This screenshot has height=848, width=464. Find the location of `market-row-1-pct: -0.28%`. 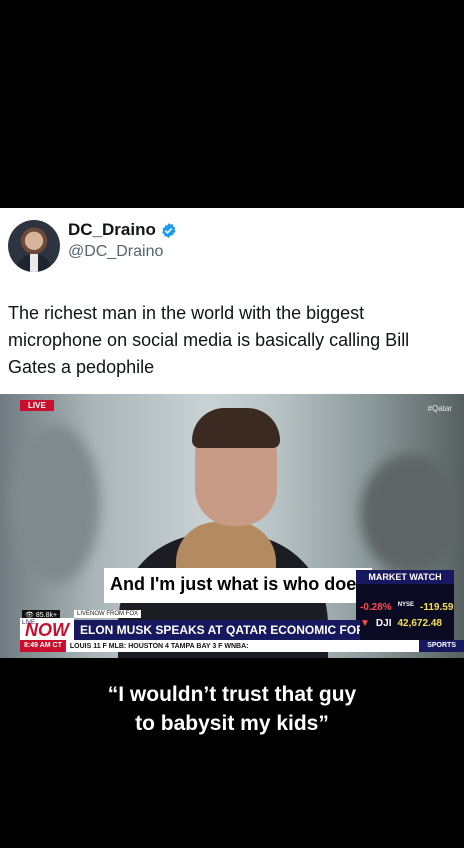

market-row-1-pct: -0.28% is located at coordinates (376, 607).